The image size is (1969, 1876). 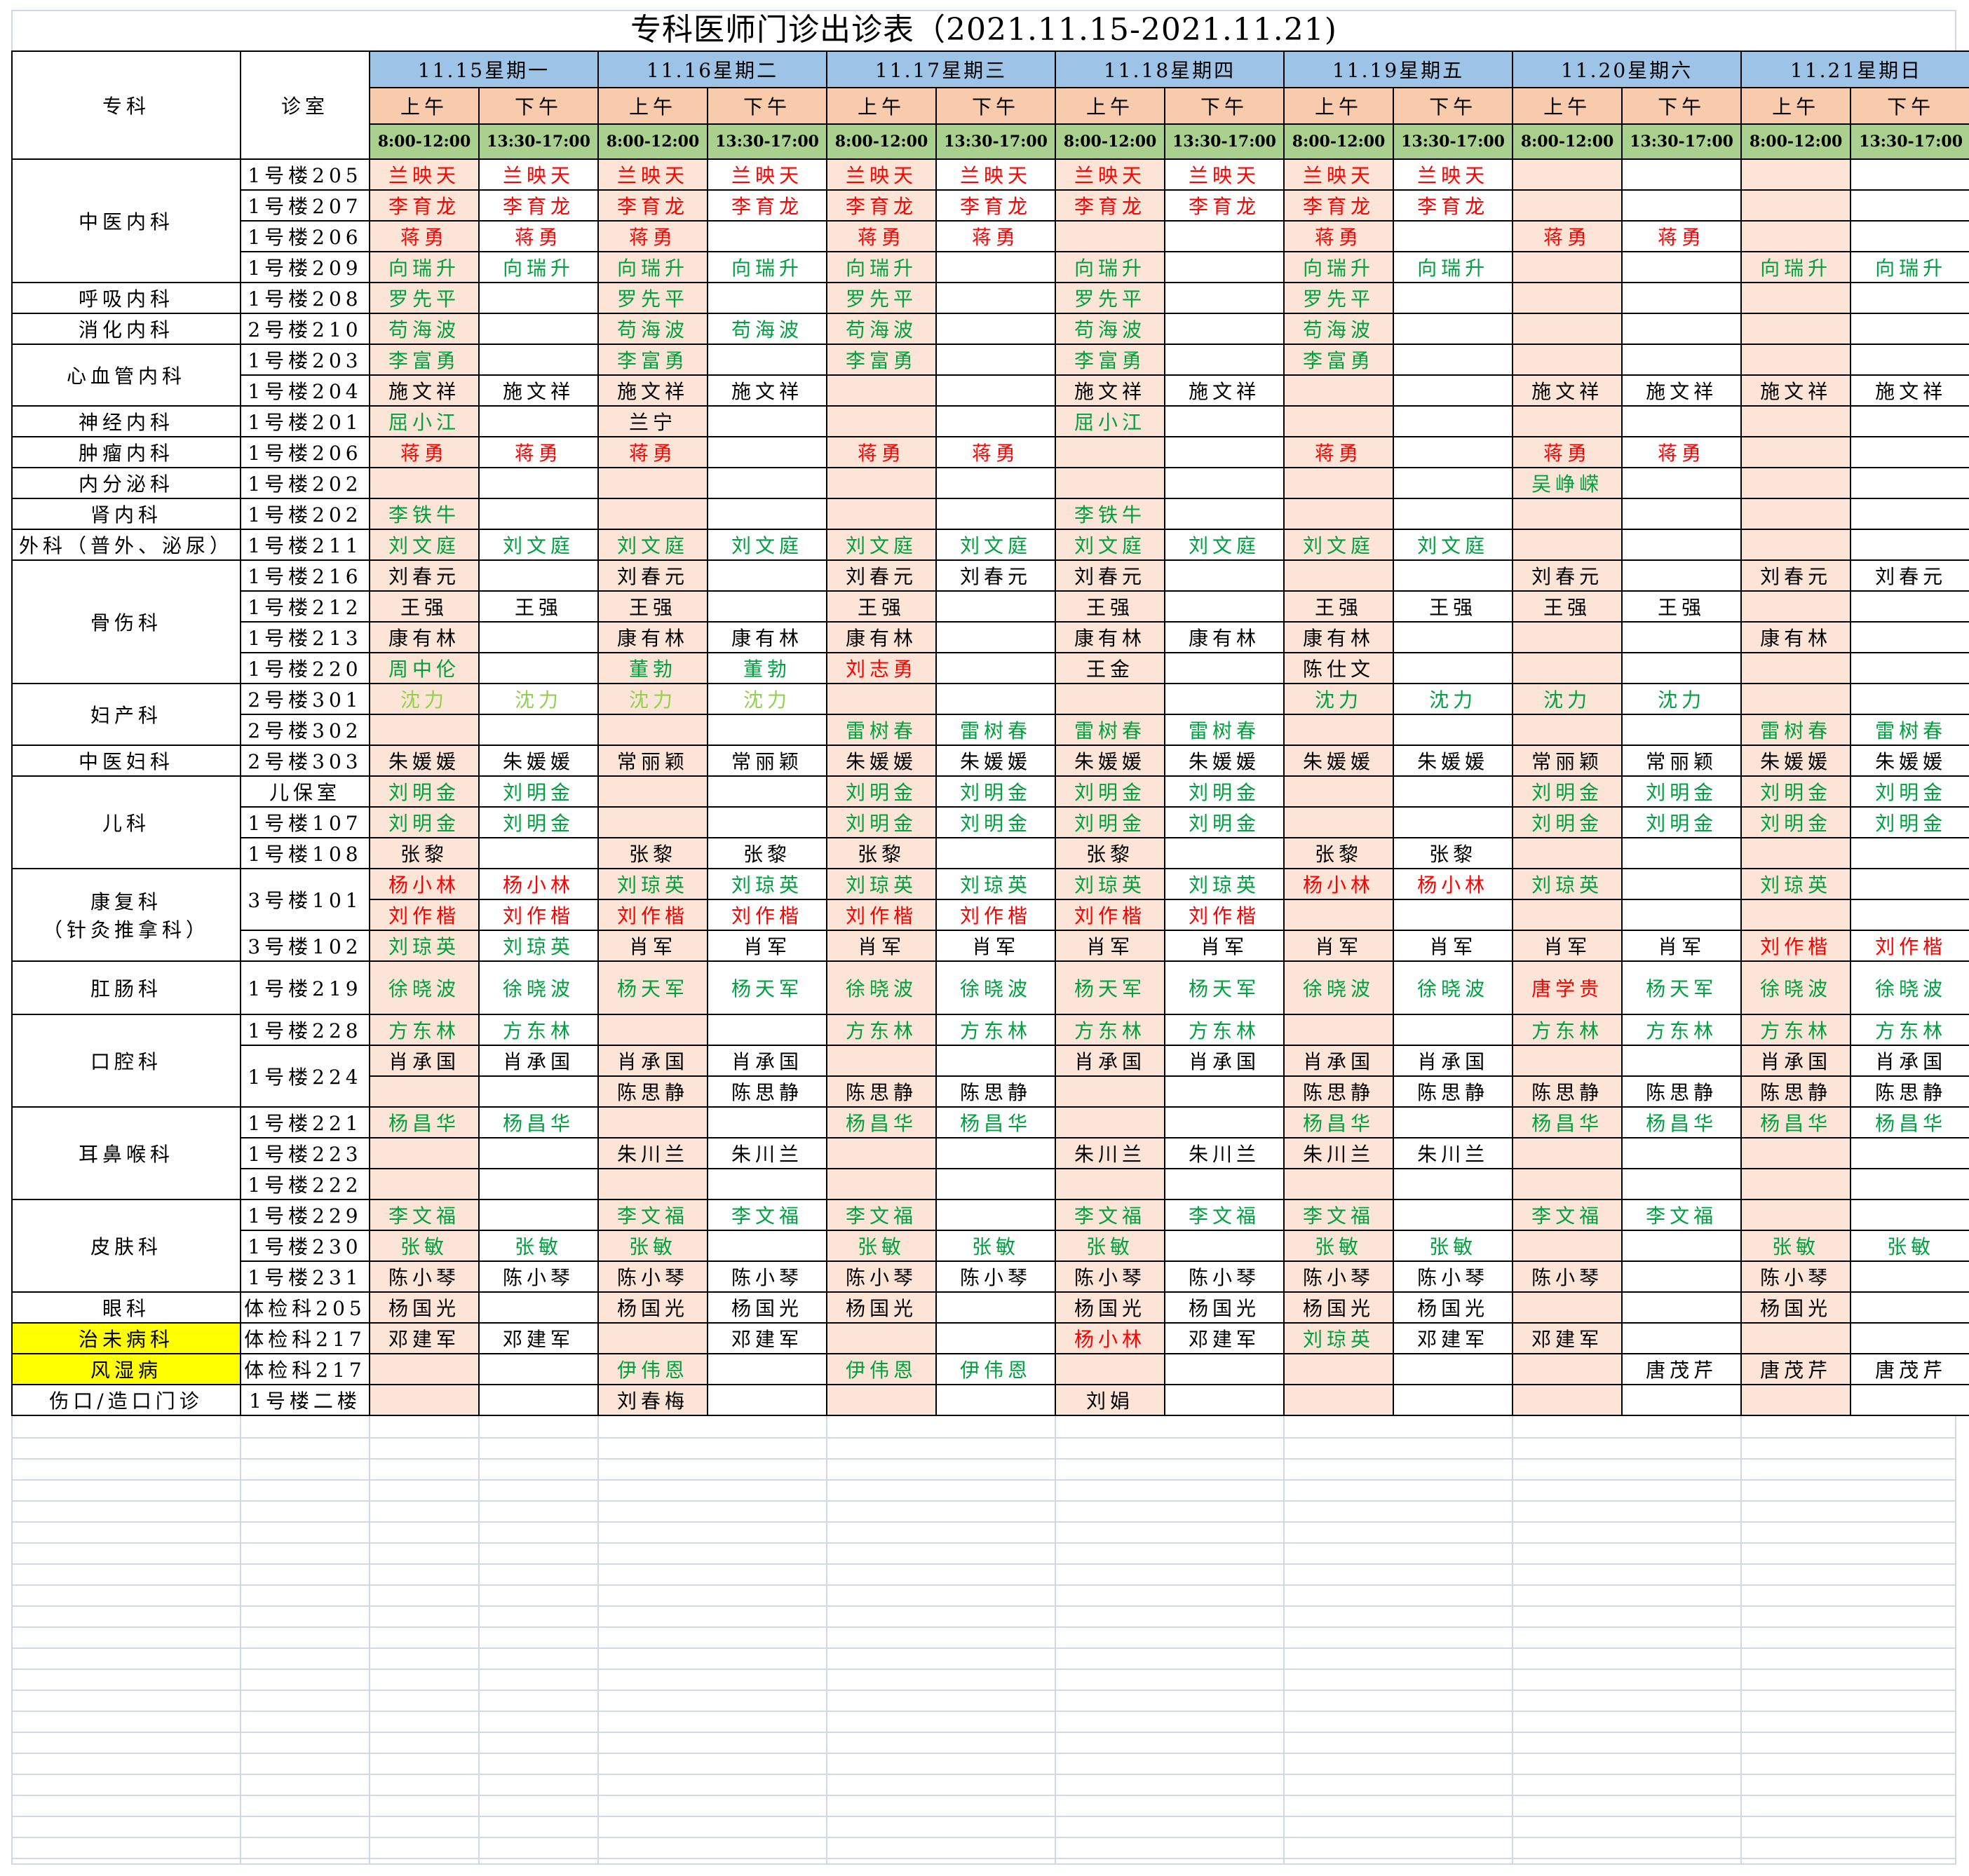 I want to click on doctor-name: 肖军, so click(x=1224, y=946).